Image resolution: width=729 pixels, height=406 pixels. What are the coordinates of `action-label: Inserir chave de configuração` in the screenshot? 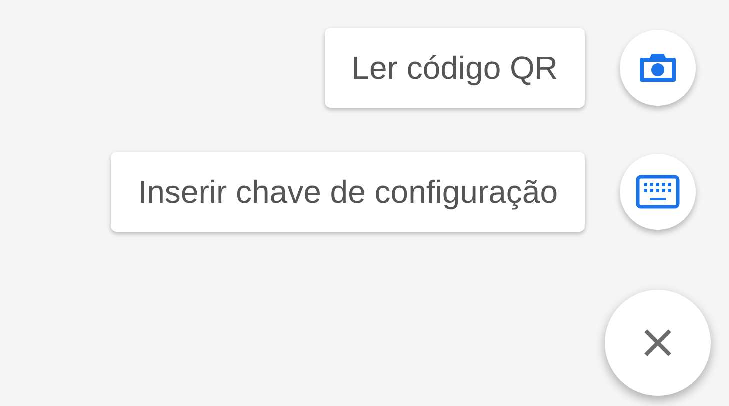 It's located at (348, 192).